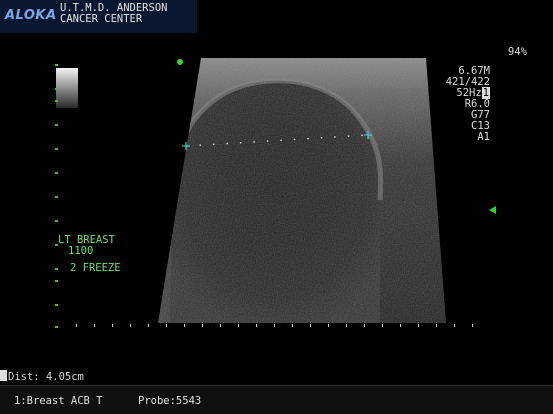 This screenshot has width=553, height=414. What do you see at coordinates (170, 401) in the screenshot?
I see `probe-id: Probe:5543` at bounding box center [170, 401].